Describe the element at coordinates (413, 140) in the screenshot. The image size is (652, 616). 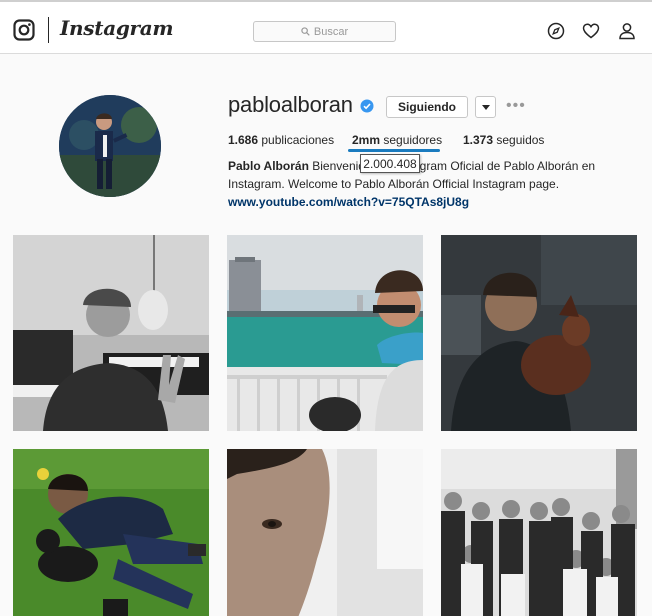
I see `followers-label: seguidores` at that location.